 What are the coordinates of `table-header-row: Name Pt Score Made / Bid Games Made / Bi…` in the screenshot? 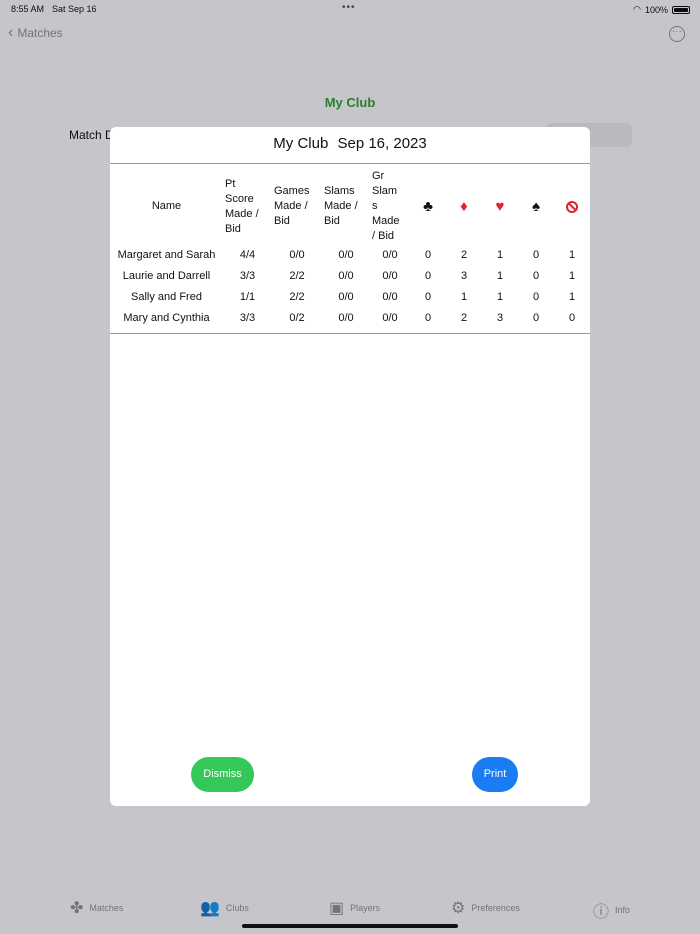 It's located at (350, 206).